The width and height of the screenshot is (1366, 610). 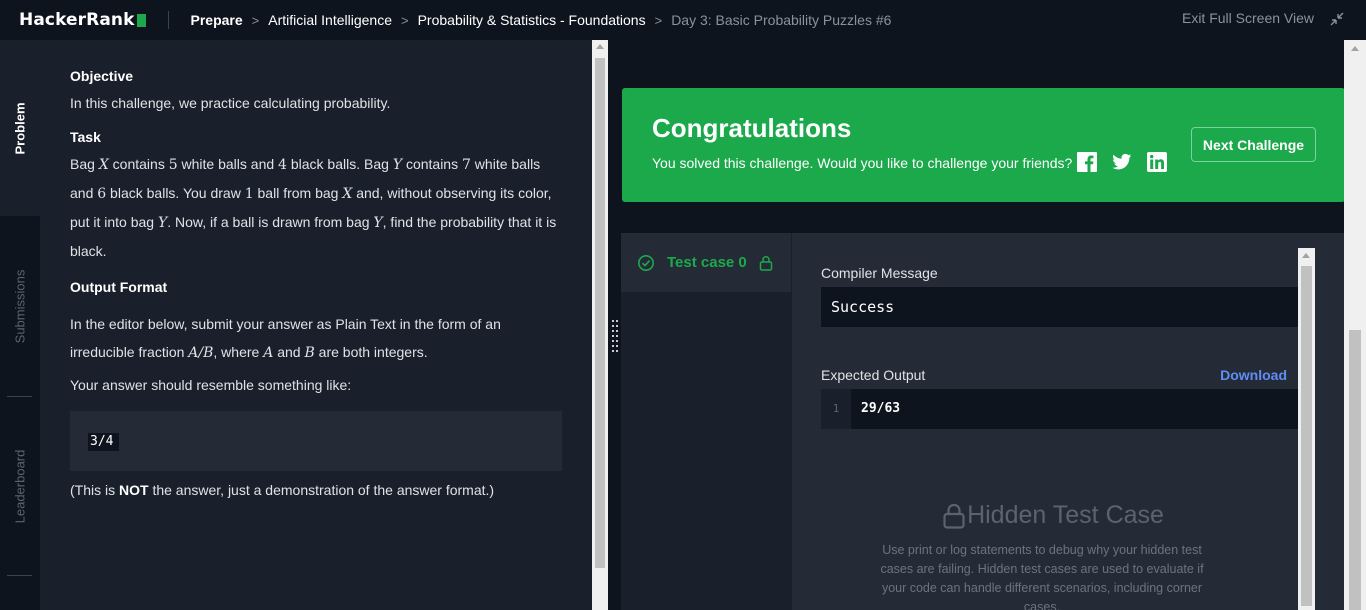 I want to click on tab-problem-label: Problem, so click(x=20, y=128).